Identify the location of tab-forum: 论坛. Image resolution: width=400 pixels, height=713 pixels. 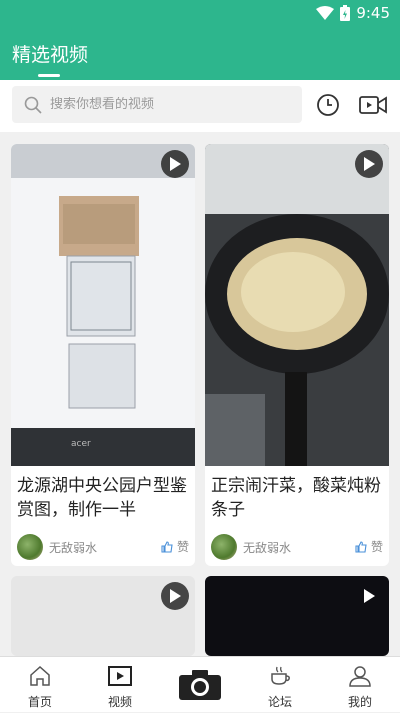
(280, 685).